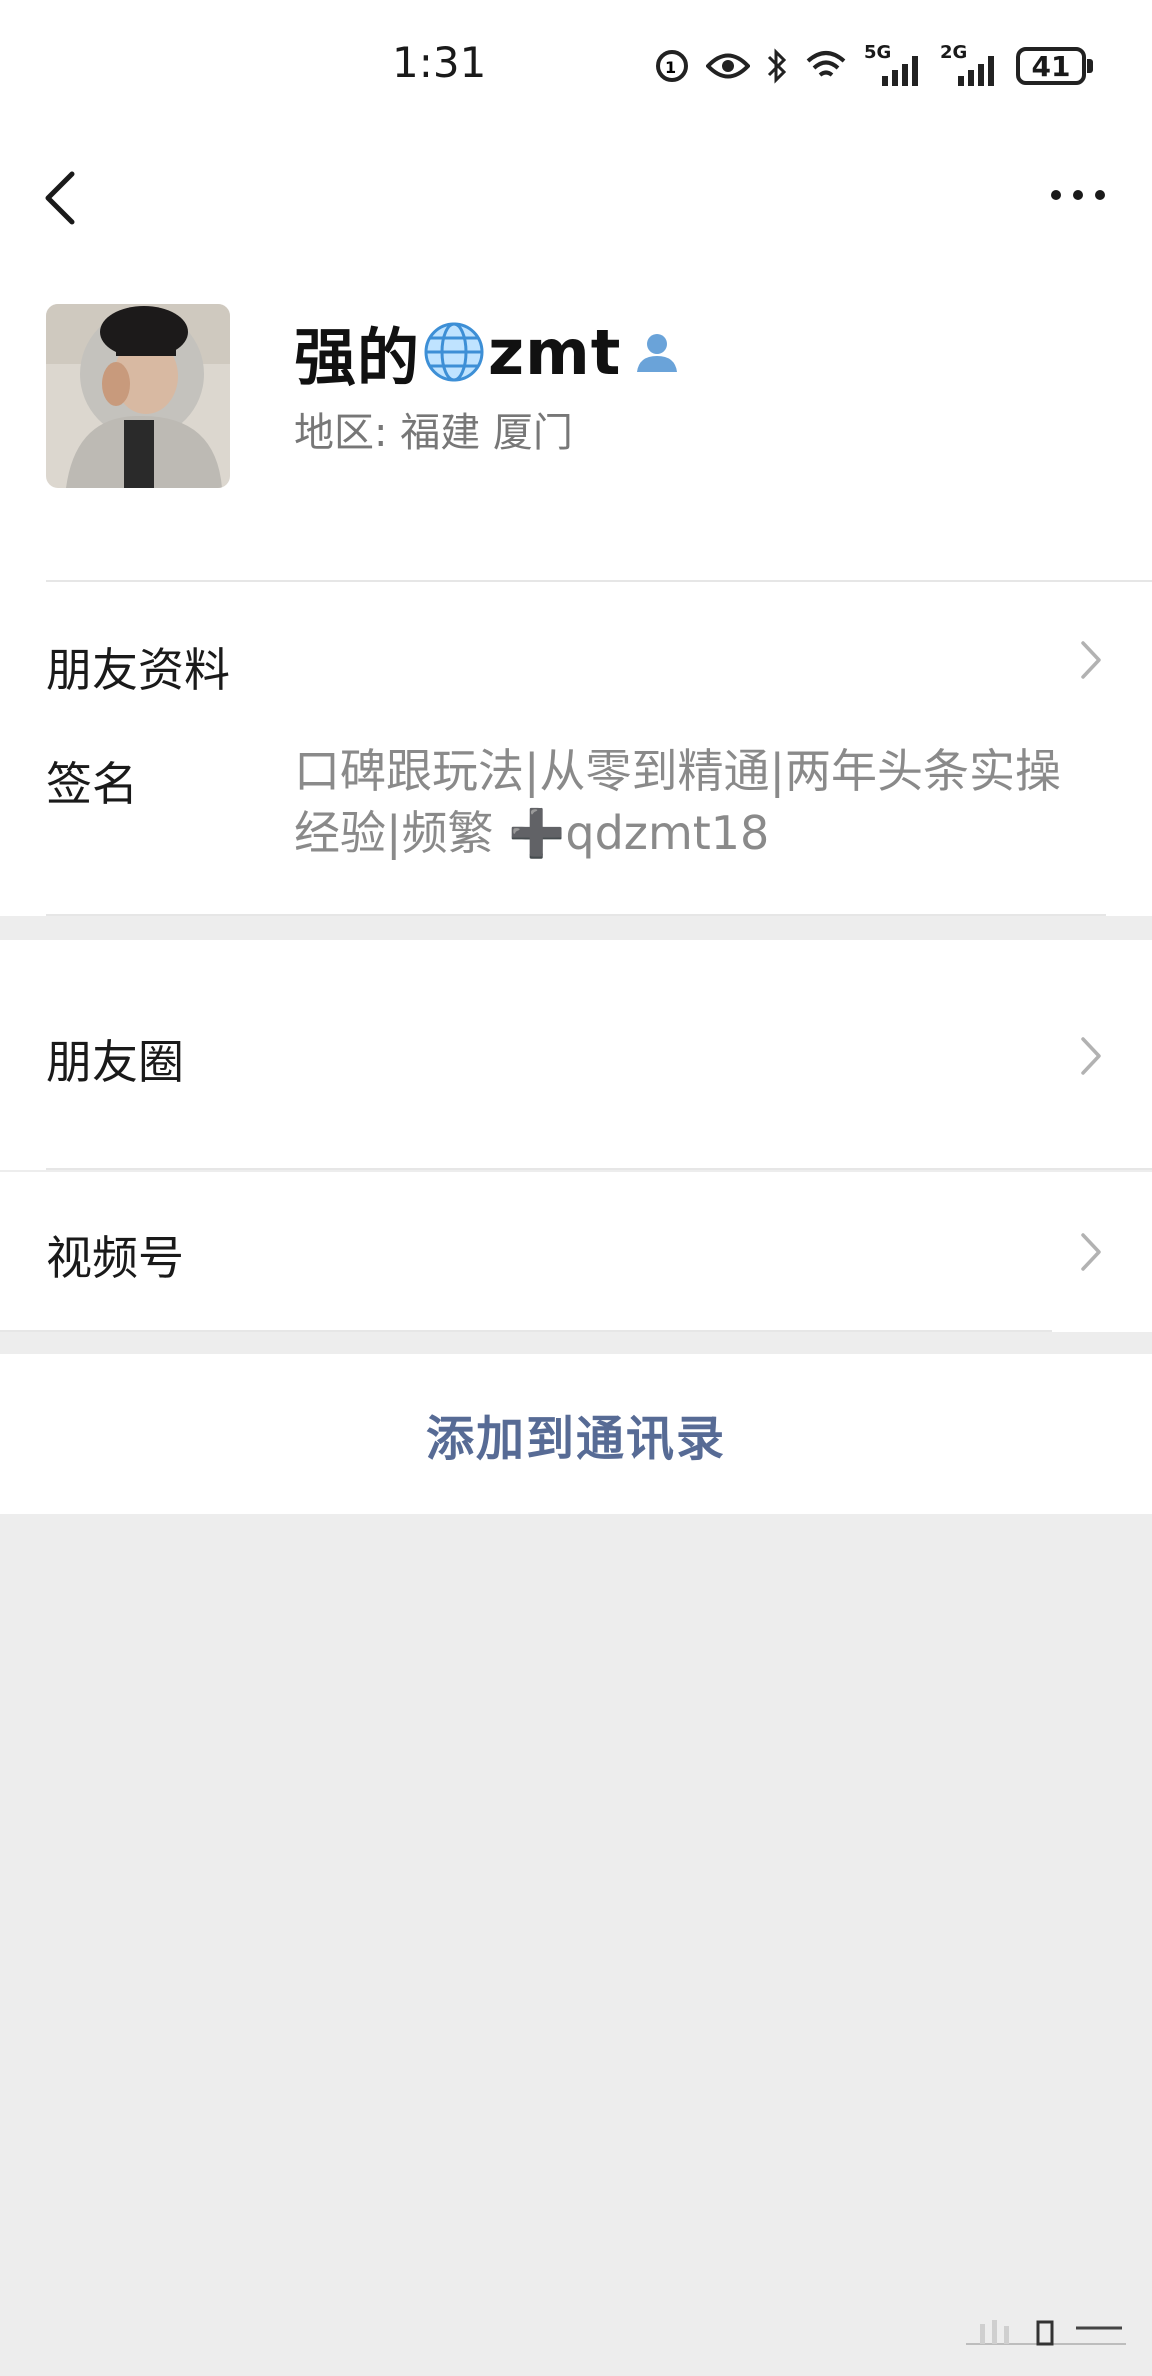  I want to click on bluetooth-icon, so click(777, 66).